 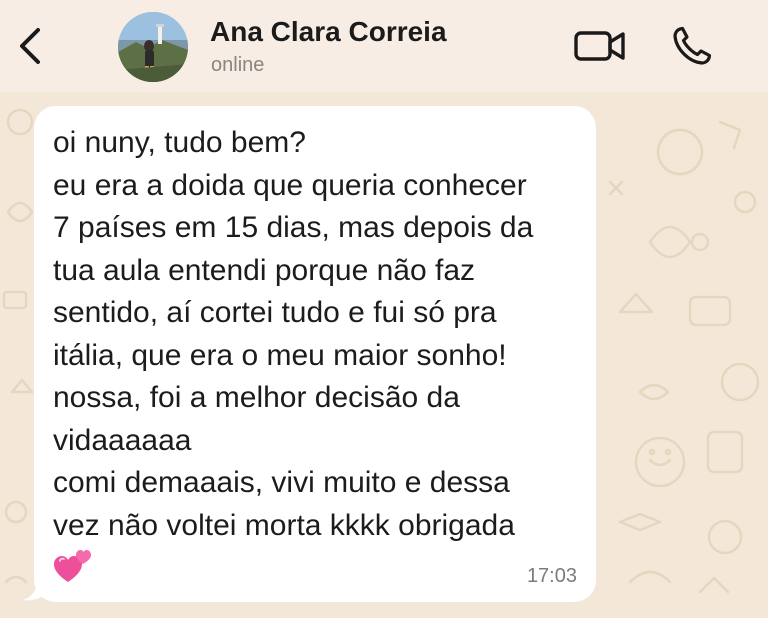 I want to click on message-line: vez não voltei morta kkkk obrigada, so click(x=284, y=525).